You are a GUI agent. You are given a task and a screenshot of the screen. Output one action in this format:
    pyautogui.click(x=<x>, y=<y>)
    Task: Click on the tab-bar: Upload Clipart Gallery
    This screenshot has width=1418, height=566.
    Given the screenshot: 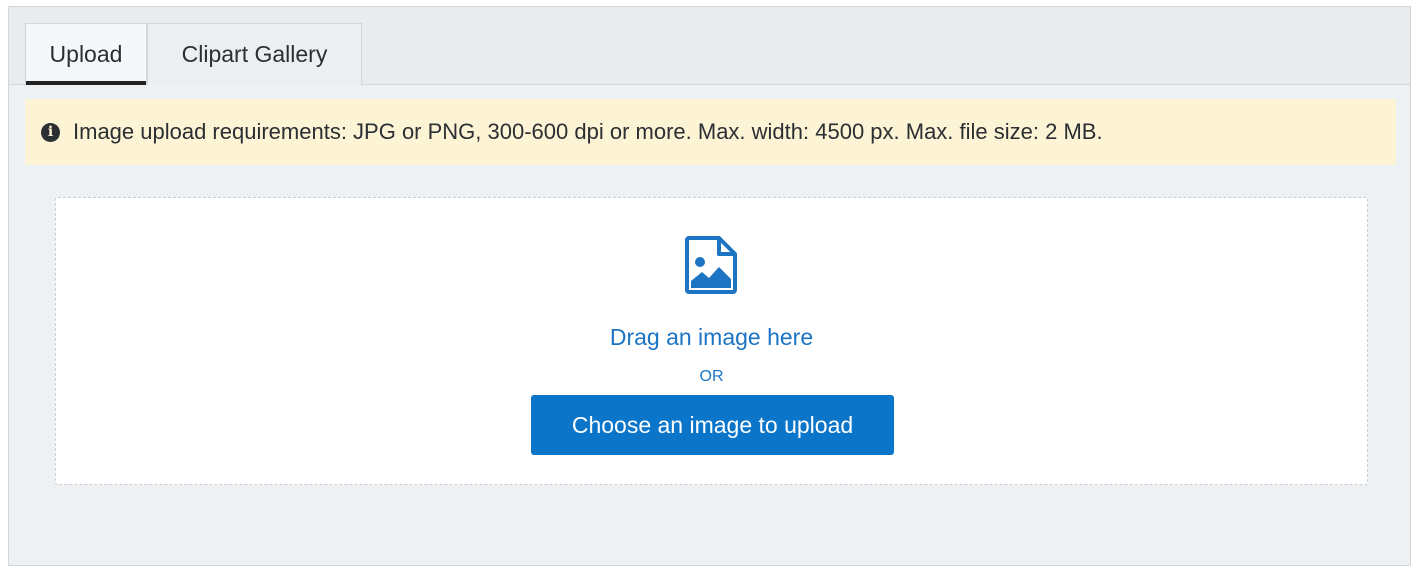 What is the action you would take?
    pyautogui.click(x=709, y=46)
    